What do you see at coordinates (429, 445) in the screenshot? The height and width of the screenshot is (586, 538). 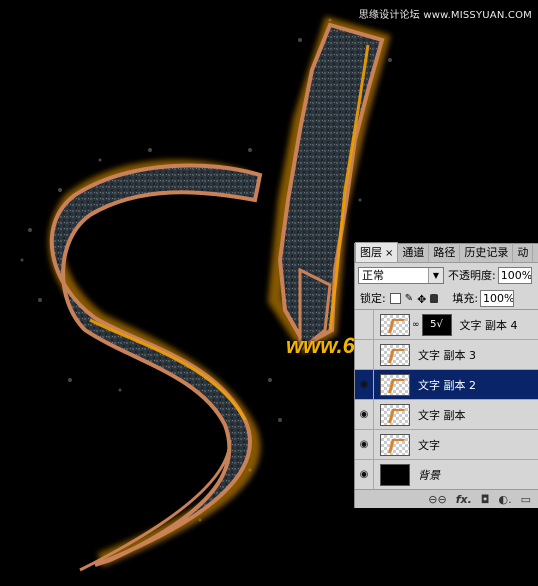 I see `layer-name: 文字` at bounding box center [429, 445].